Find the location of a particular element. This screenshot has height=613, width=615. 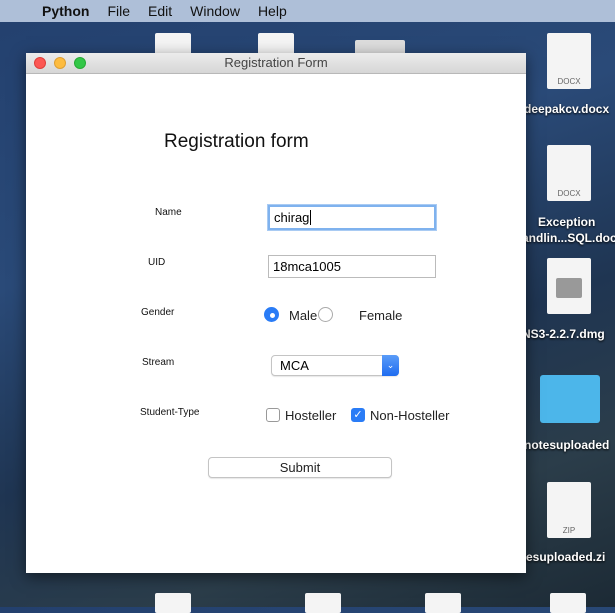

desktop-icon-label: NS3-2.2.7.dmg is located at coordinates (563, 334).